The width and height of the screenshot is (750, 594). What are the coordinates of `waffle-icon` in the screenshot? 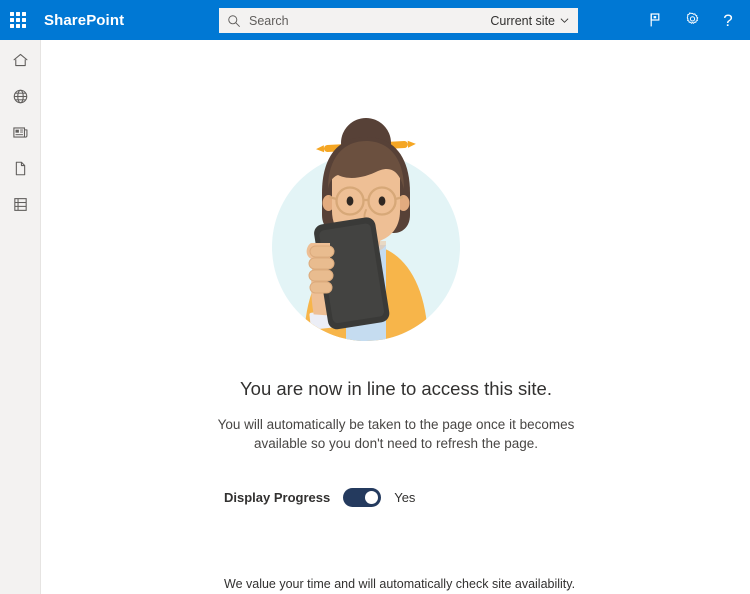 It's located at (18, 20).